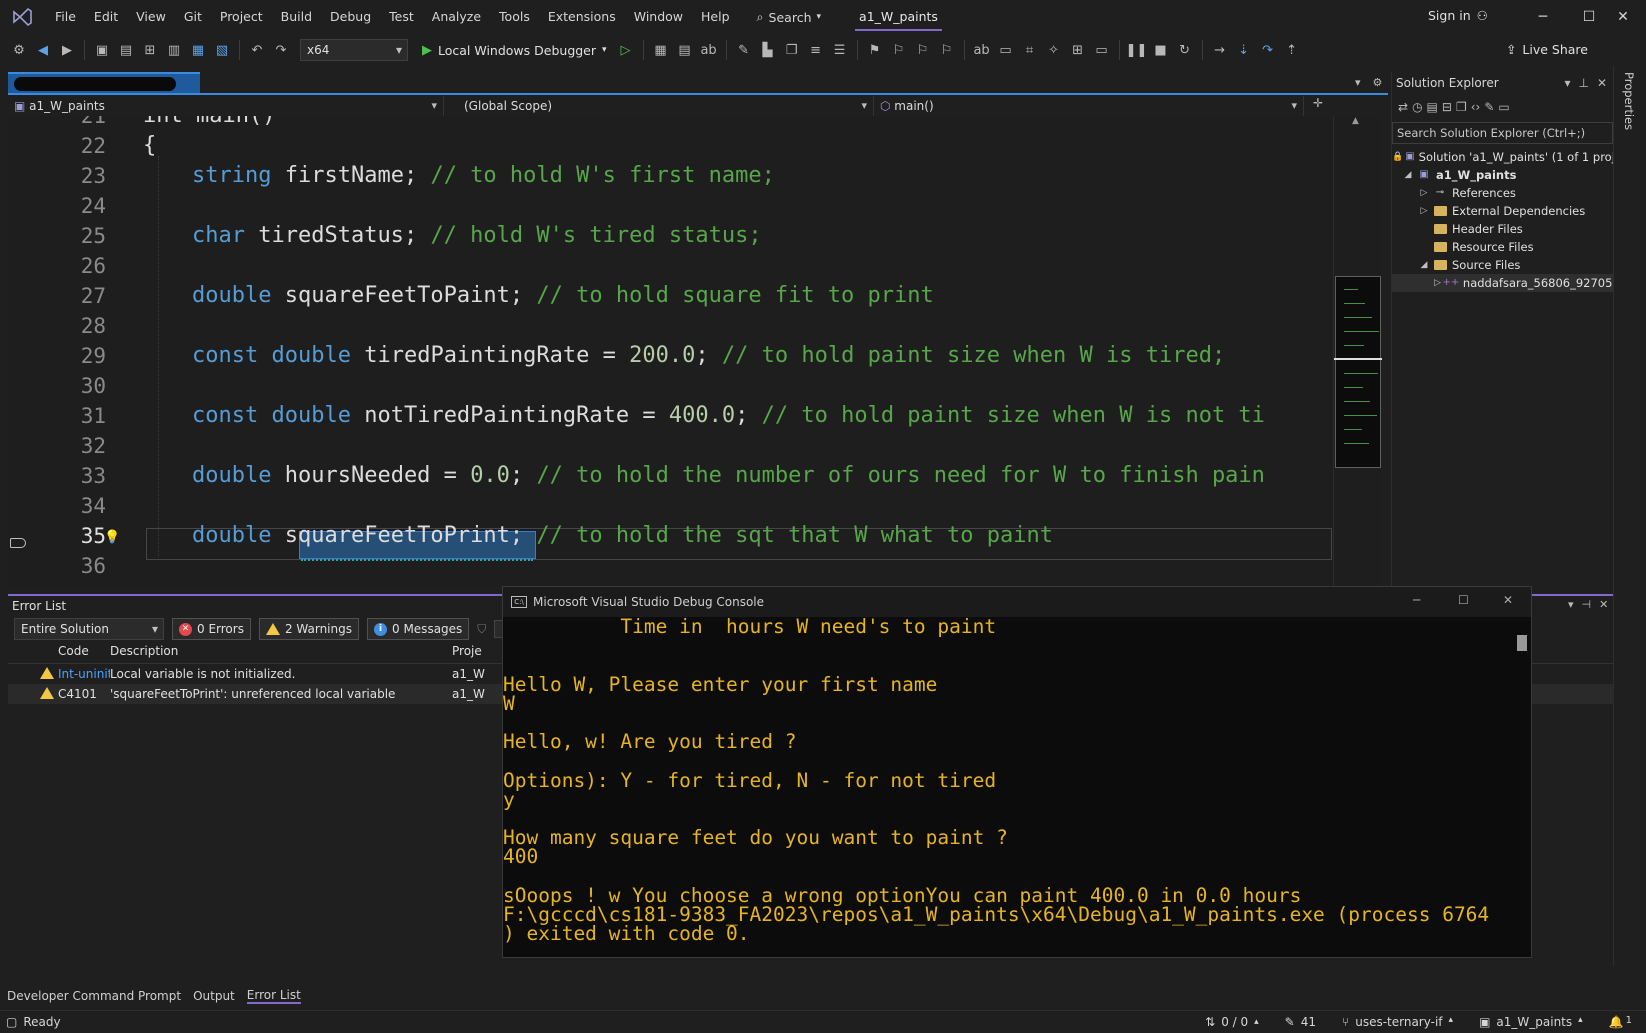 This screenshot has height=1033, width=1646. What do you see at coordinates (1583, 83) in the screenshot?
I see `pin-icon: ⊥` at bounding box center [1583, 83].